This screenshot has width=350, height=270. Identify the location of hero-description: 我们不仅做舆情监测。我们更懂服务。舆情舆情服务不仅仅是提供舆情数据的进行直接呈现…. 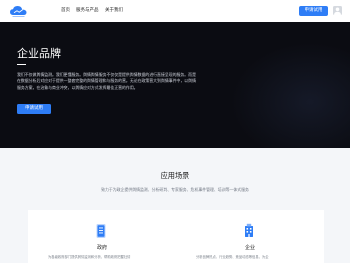
(106, 81).